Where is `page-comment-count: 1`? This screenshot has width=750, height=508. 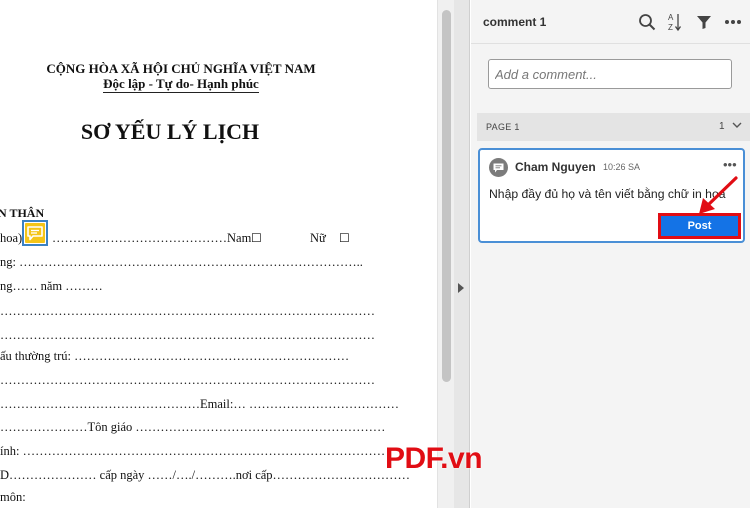 page-comment-count: 1 is located at coordinates (722, 126).